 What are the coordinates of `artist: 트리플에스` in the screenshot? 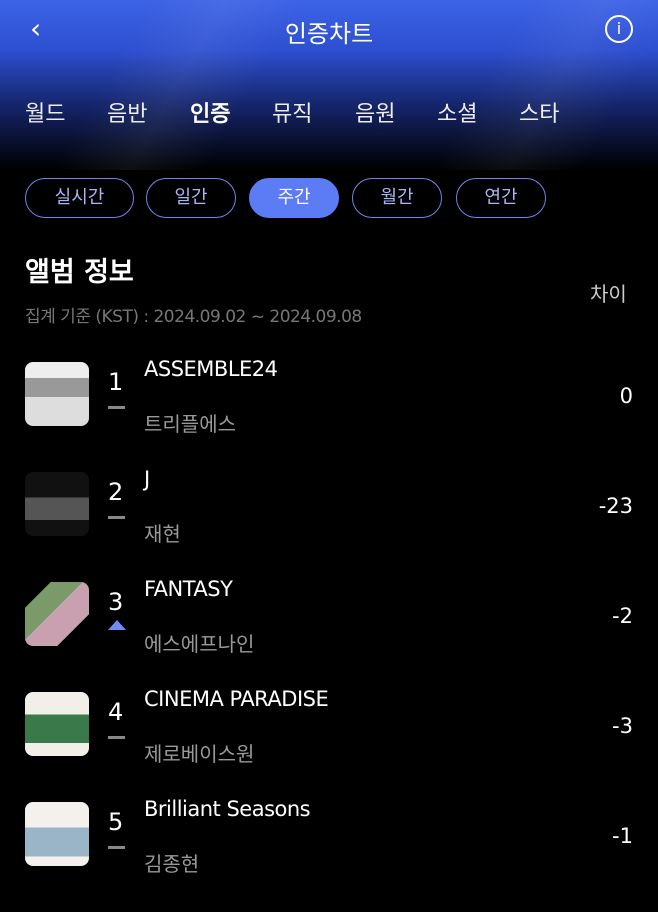 It's located at (190, 424).